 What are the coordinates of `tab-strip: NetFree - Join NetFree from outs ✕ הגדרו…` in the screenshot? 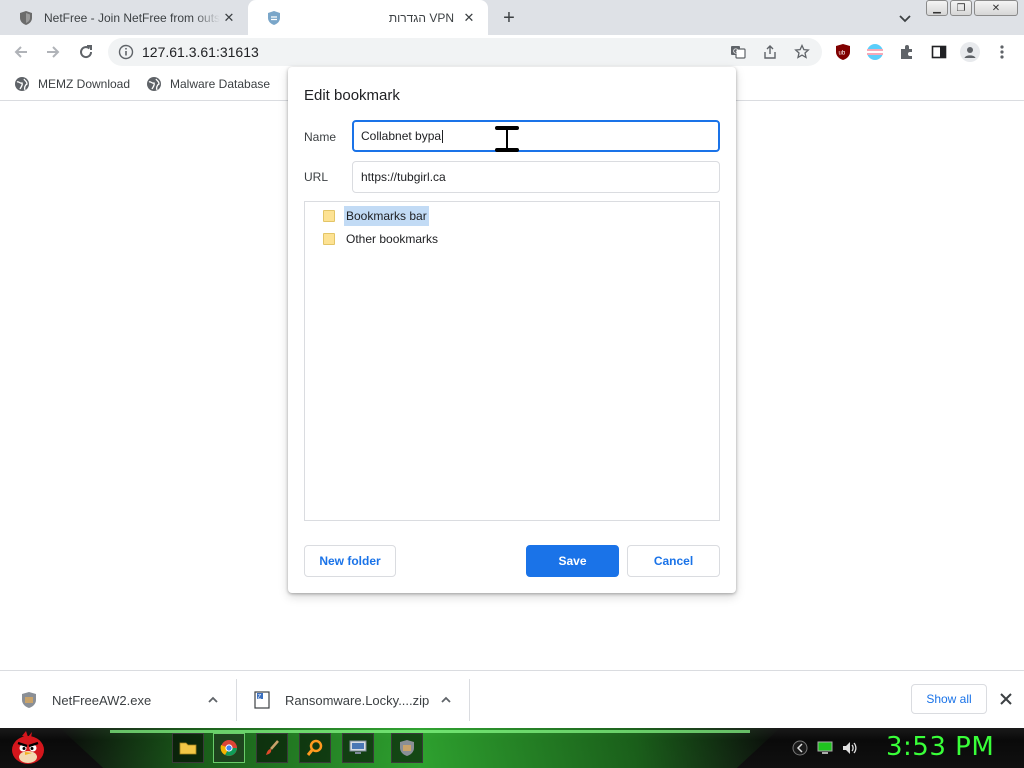 It's located at (512, 17).